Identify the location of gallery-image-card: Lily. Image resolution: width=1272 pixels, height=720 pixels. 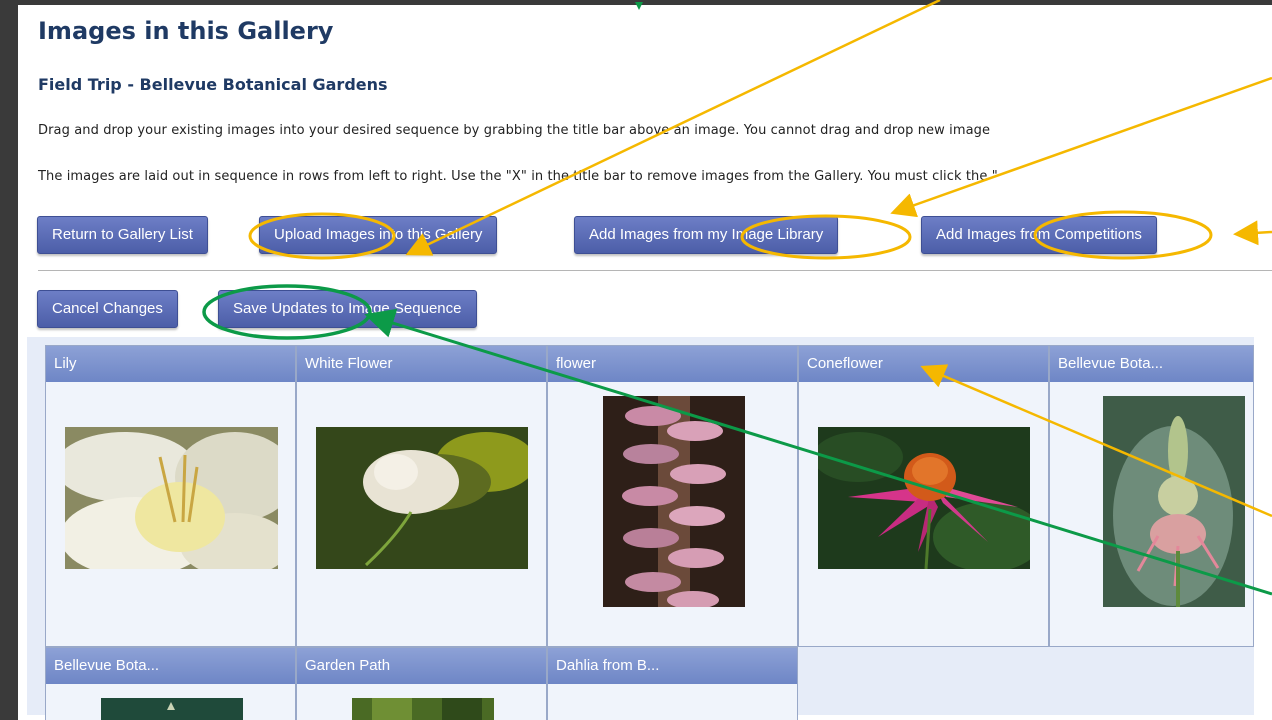
(170, 496).